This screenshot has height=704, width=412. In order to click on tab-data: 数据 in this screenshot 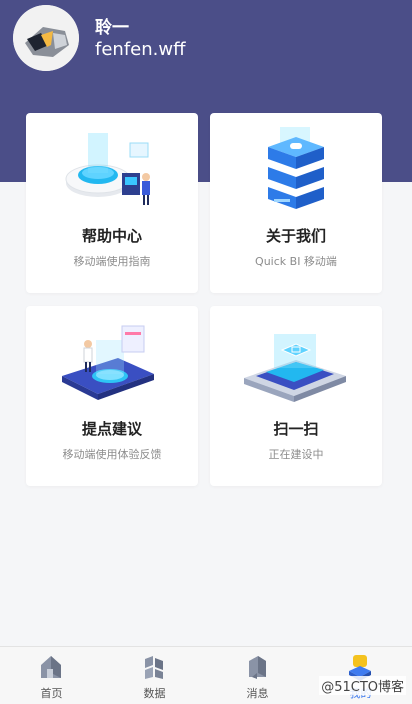, I will do `click(154, 675)`.